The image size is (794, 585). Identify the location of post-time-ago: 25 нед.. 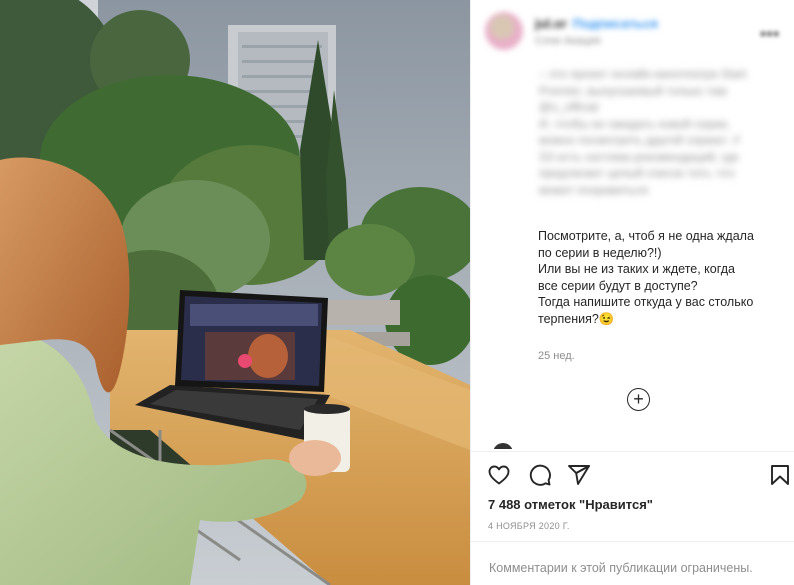
(556, 356).